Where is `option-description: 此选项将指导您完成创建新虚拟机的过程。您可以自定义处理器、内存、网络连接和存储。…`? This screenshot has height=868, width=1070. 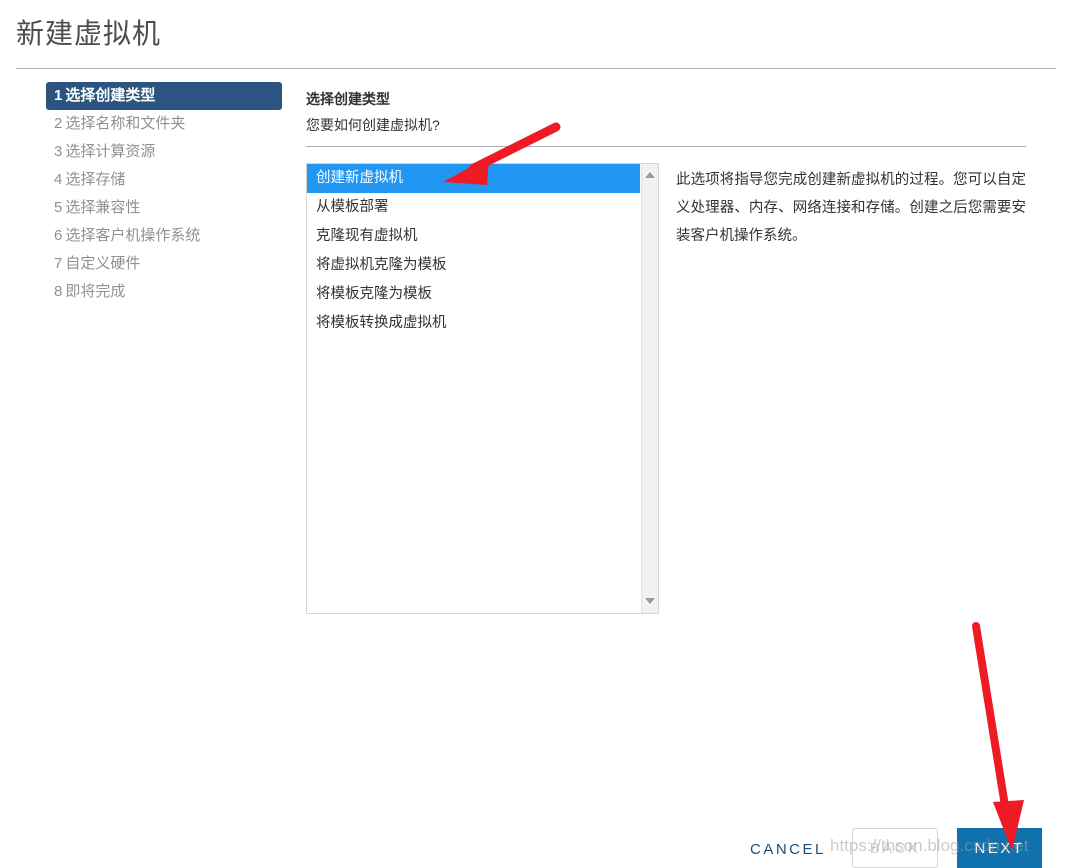 option-description: 此选项将指导您完成创建新虚拟机的过程。您可以自定义处理器、内存、网络连接和存储。… is located at coordinates (851, 208).